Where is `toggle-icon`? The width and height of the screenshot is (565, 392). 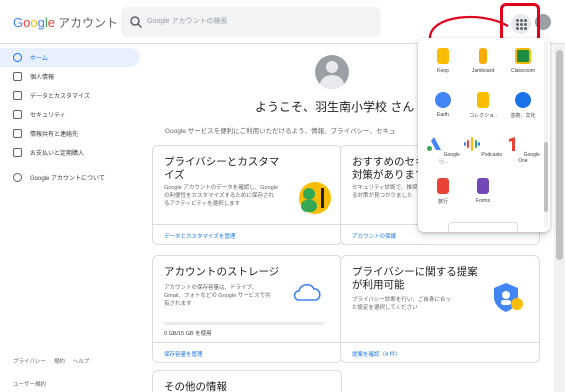 toggle-icon is located at coordinates (17, 95).